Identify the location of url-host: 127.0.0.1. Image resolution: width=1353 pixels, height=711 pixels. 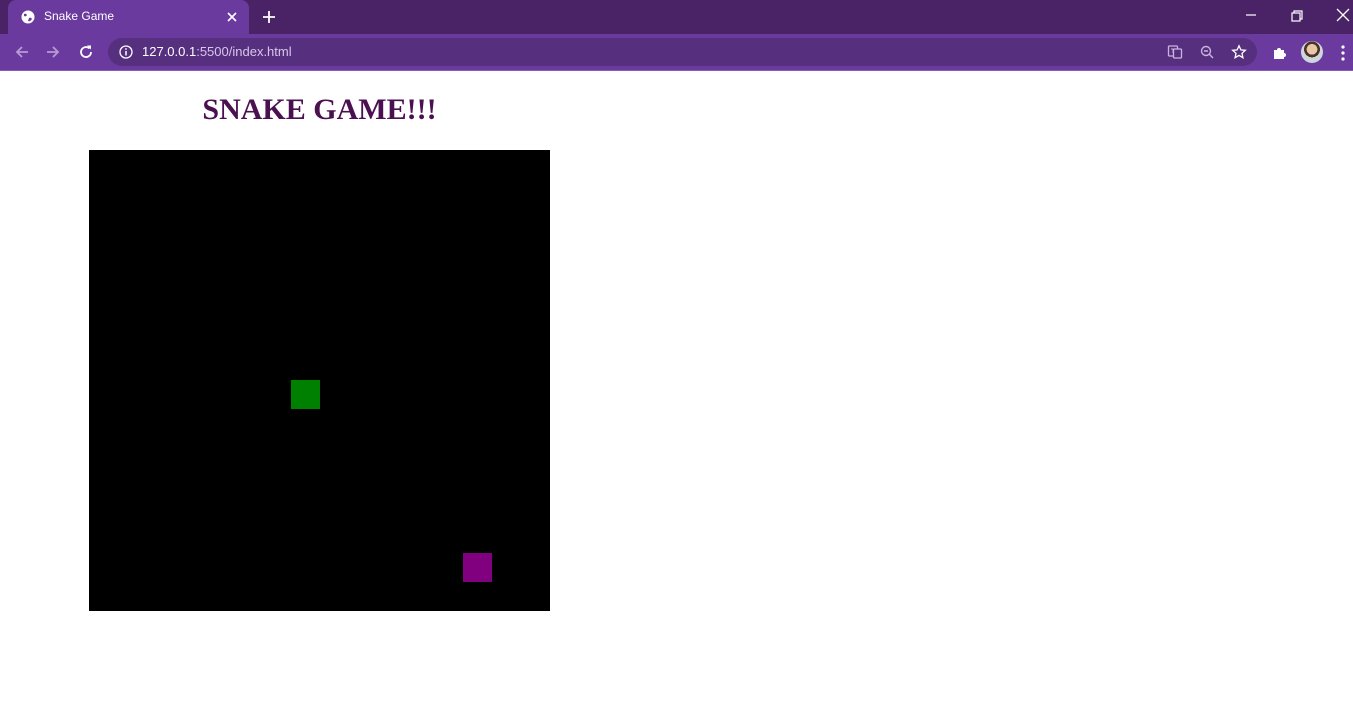
(169, 51).